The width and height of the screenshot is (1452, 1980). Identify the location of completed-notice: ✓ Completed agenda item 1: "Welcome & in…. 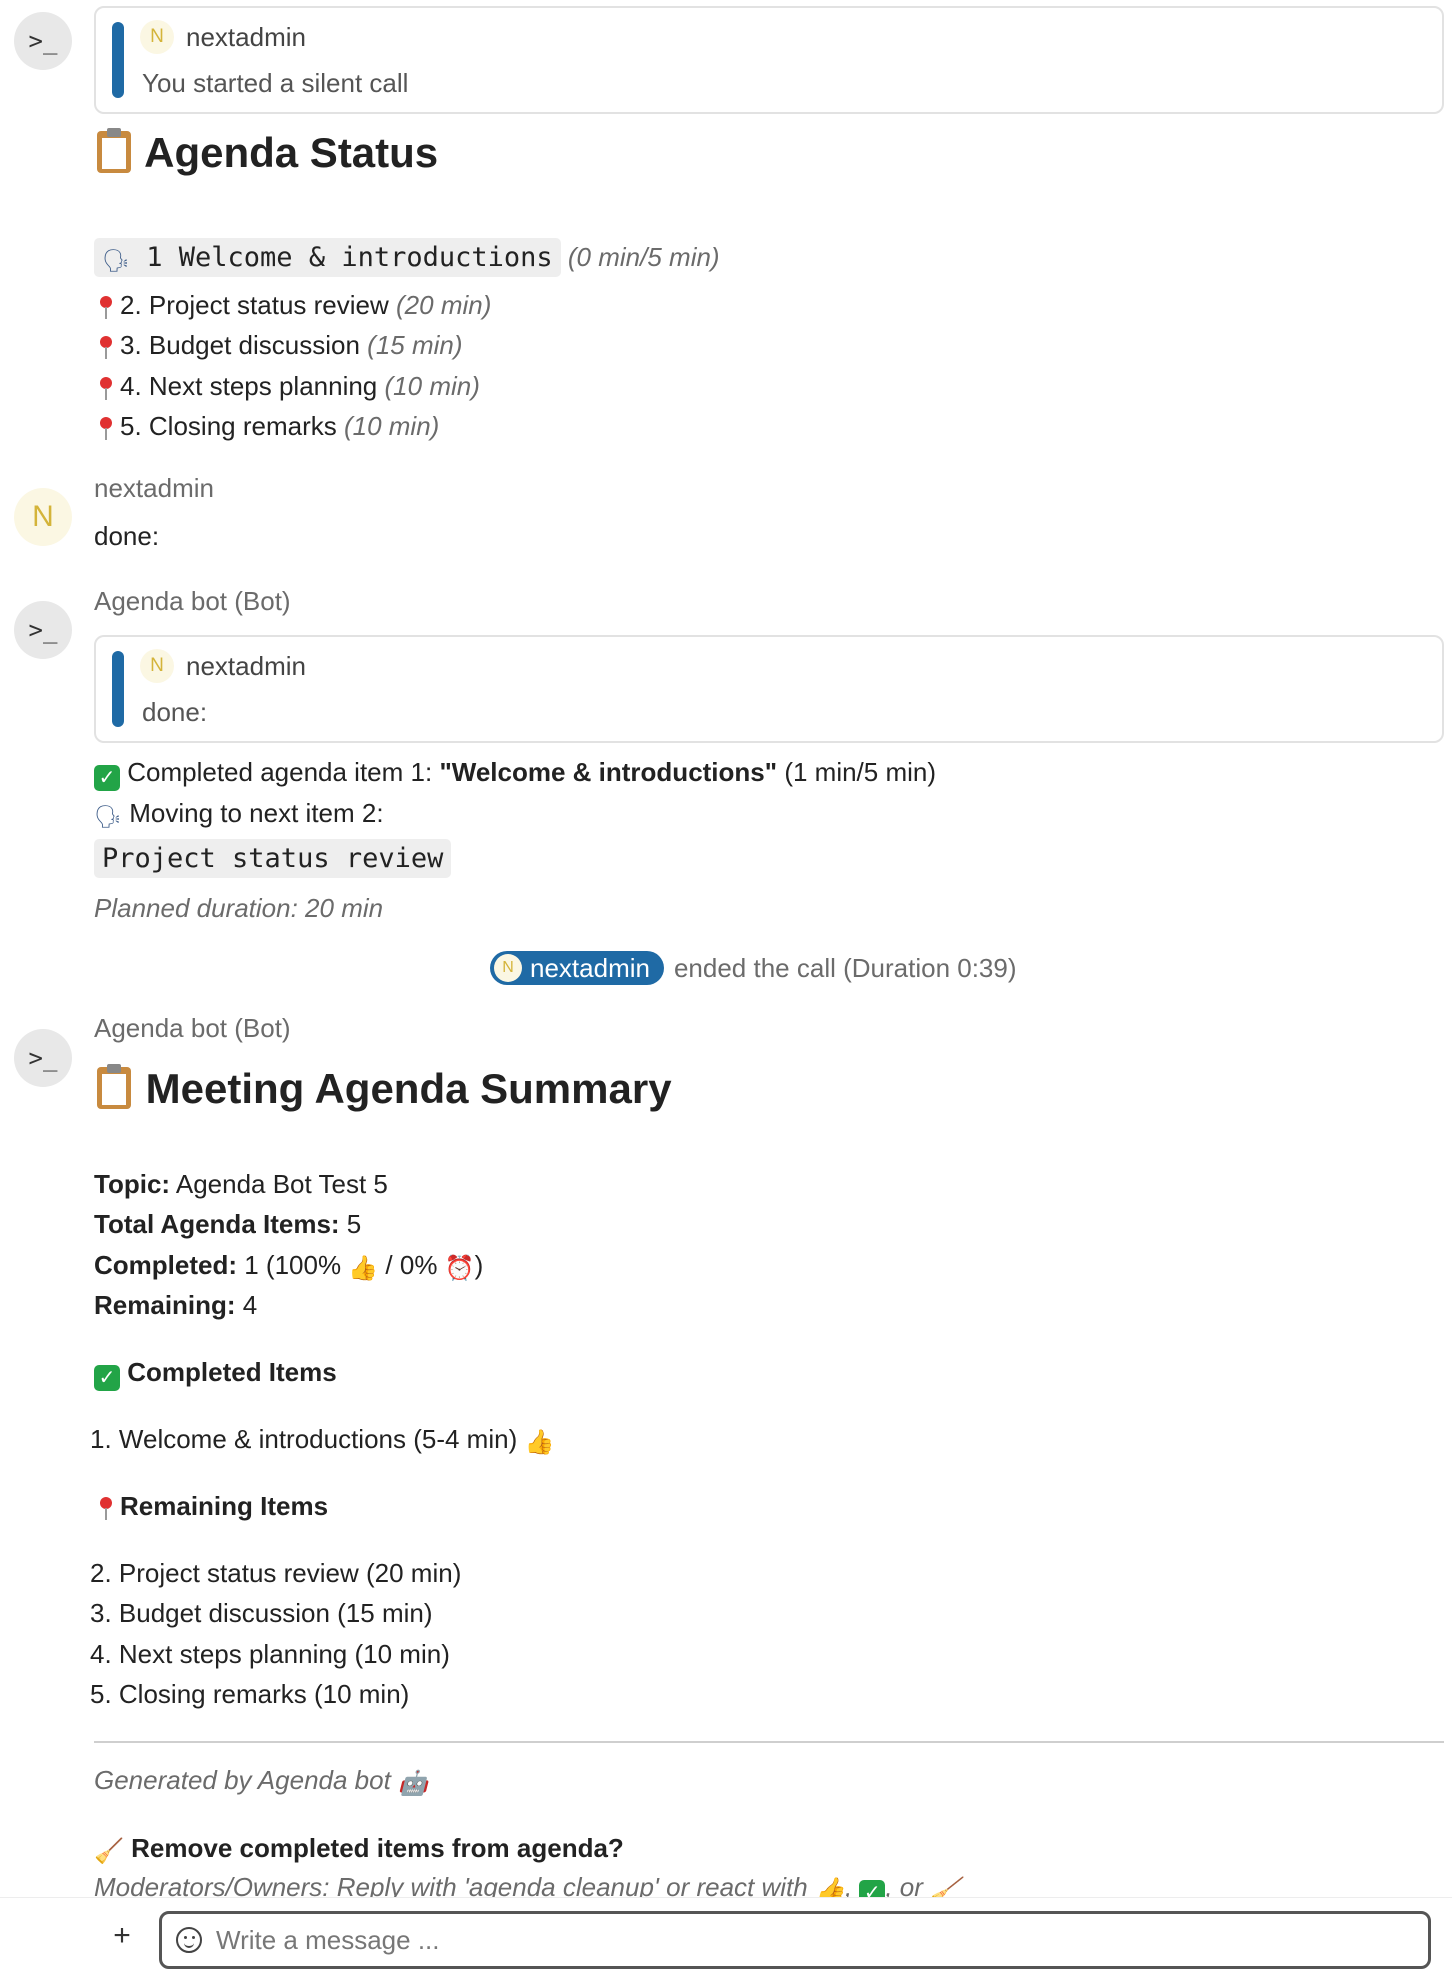
(515, 772).